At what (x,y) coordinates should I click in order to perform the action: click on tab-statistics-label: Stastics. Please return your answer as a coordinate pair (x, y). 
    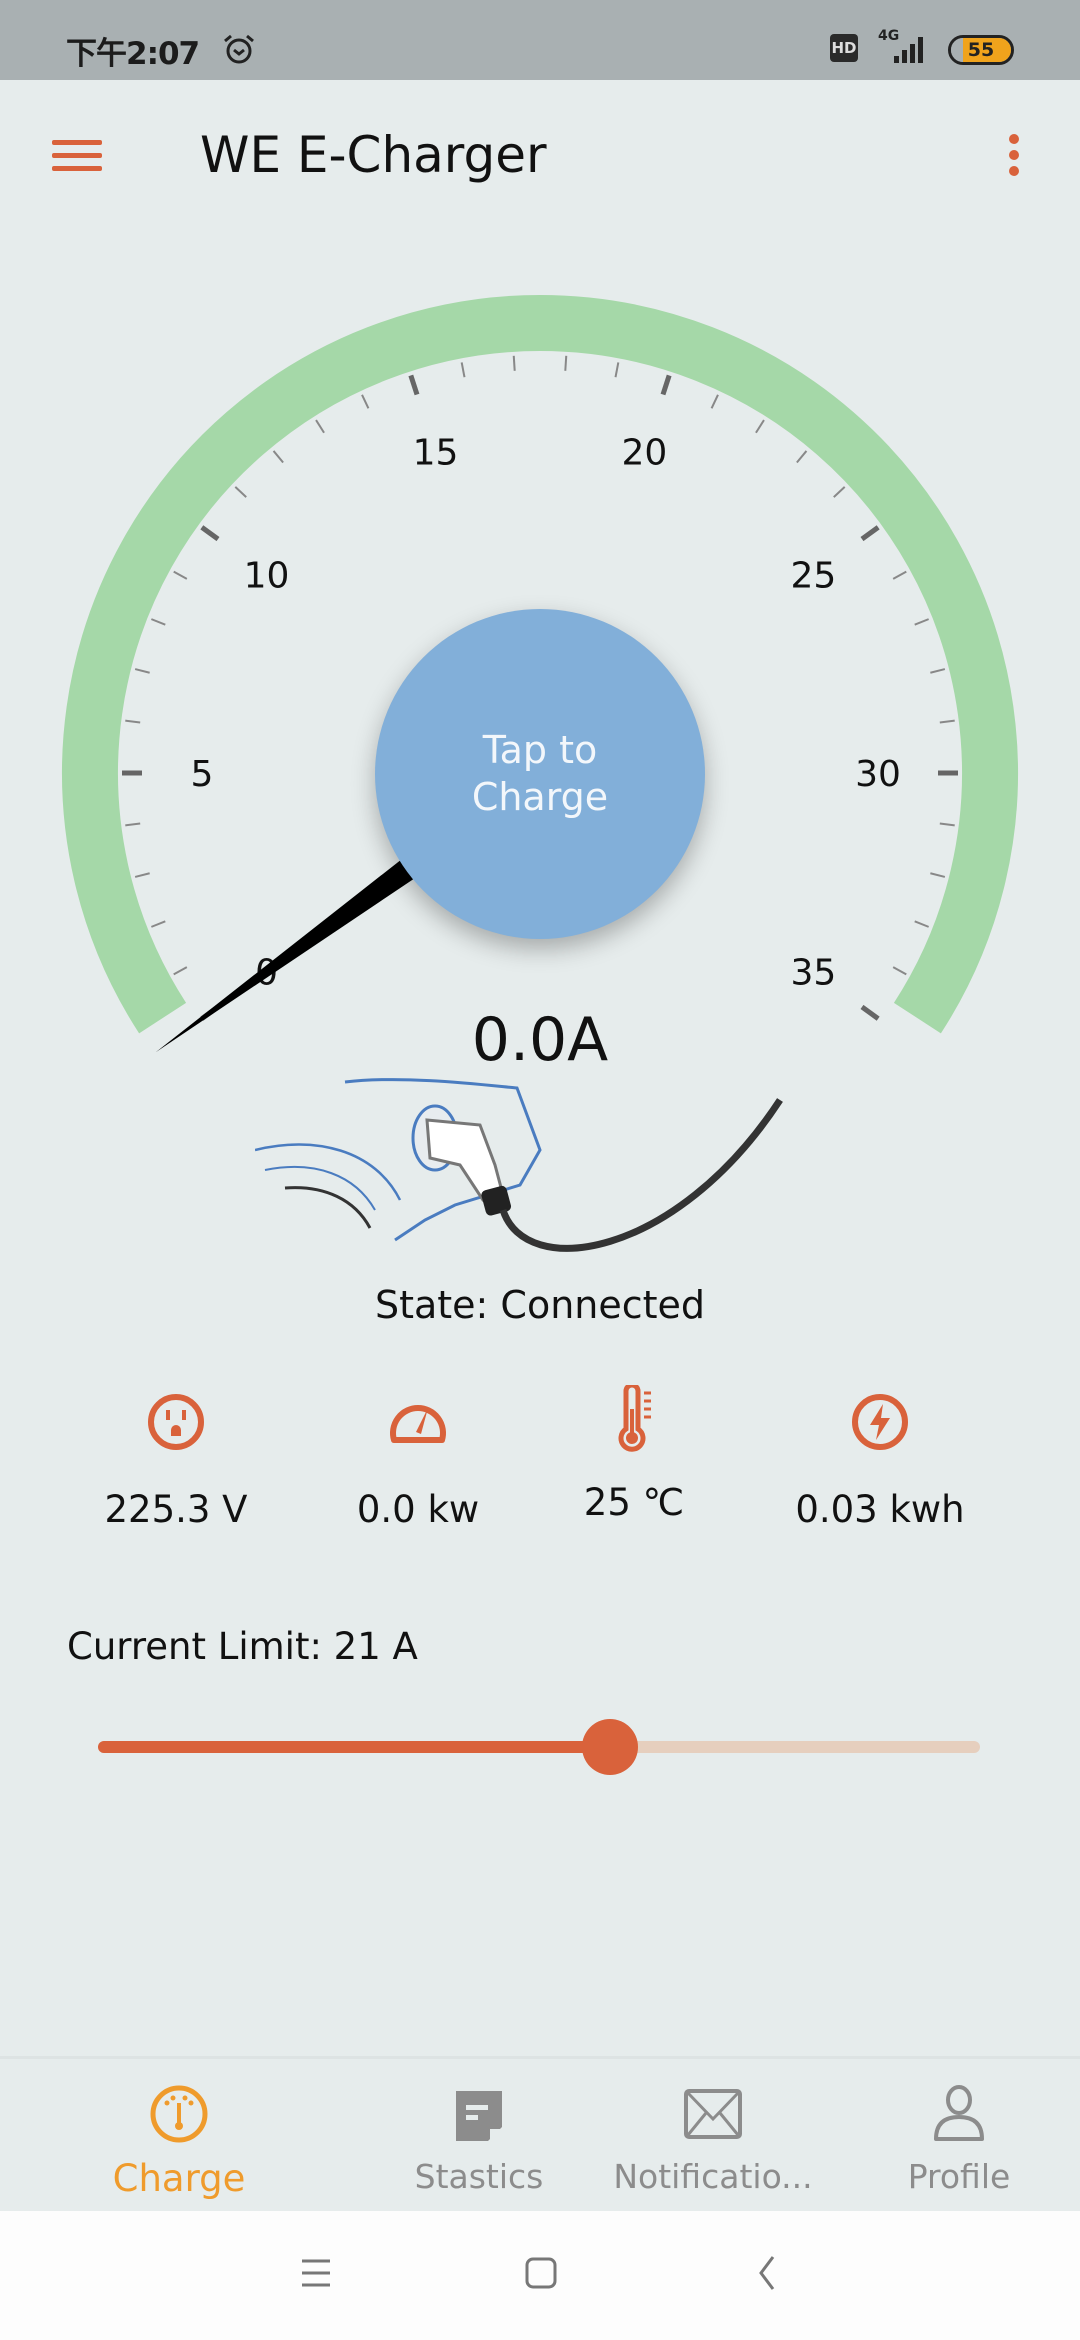
    Looking at the image, I should click on (479, 2176).